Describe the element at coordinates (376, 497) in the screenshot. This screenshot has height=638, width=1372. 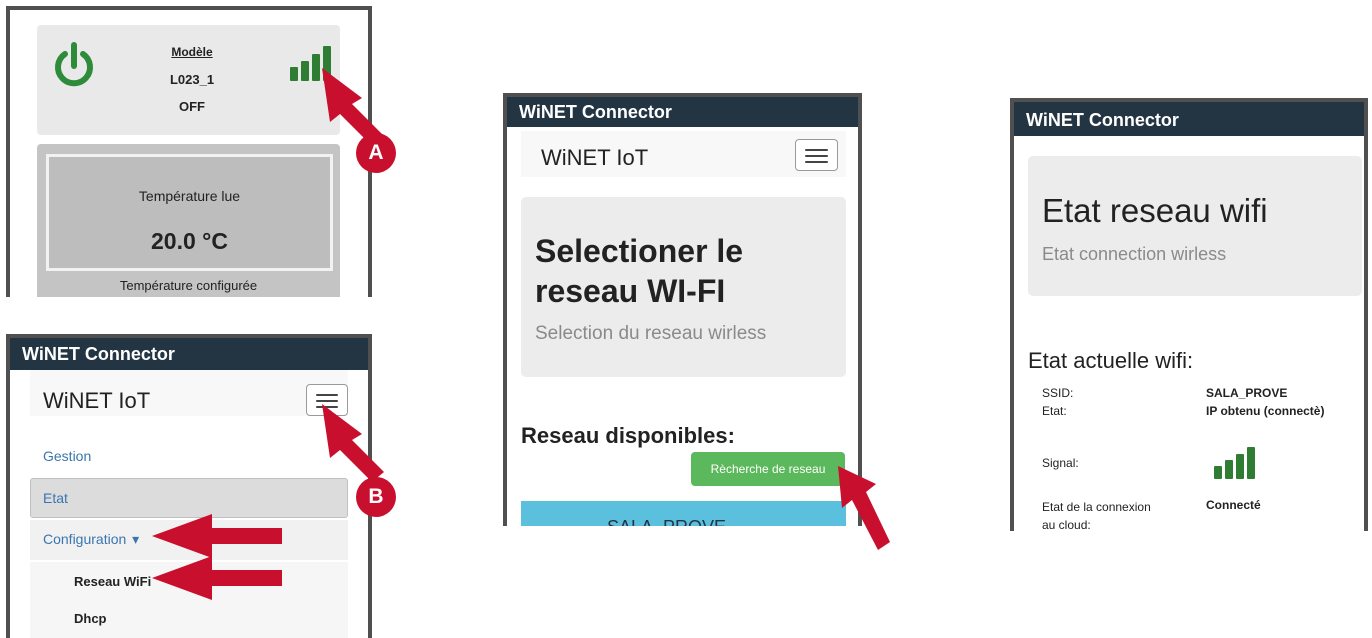
I see `callout-badge-b: B` at that location.